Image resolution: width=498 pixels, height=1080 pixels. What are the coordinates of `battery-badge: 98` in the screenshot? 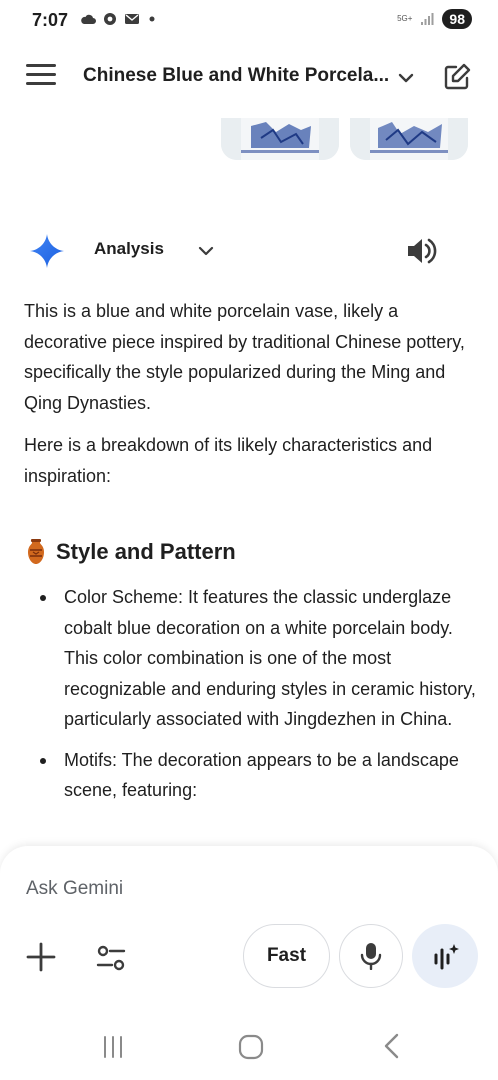 It's located at (457, 19).